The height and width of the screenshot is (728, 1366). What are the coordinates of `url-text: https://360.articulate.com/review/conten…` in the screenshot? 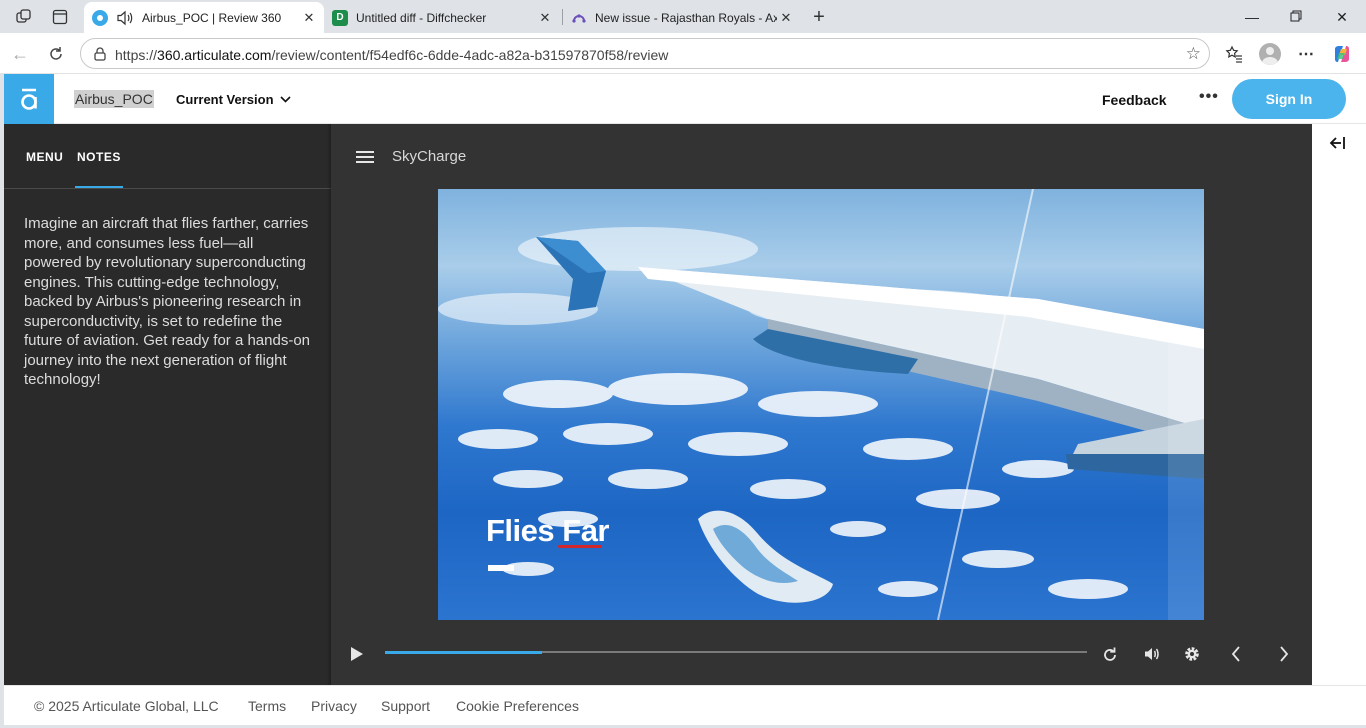 It's located at (391, 55).